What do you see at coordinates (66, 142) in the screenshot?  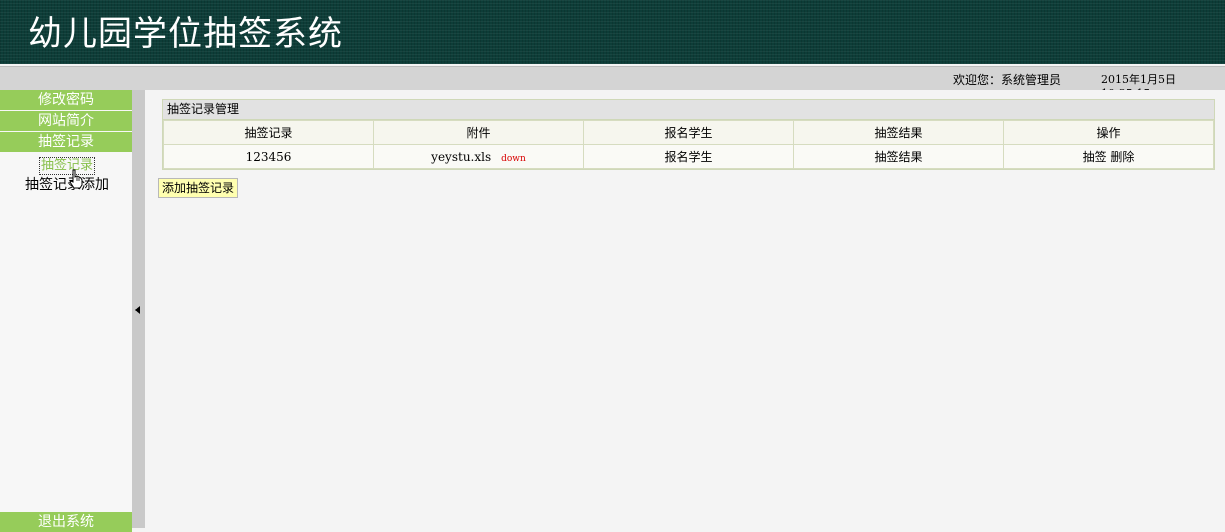 I see `sidebar-item-draw-records: 抽签记录` at bounding box center [66, 142].